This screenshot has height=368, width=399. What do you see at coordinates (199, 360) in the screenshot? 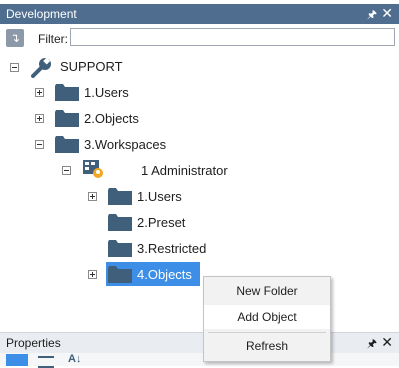
I see `properties-toolbar: A↓` at bounding box center [199, 360].